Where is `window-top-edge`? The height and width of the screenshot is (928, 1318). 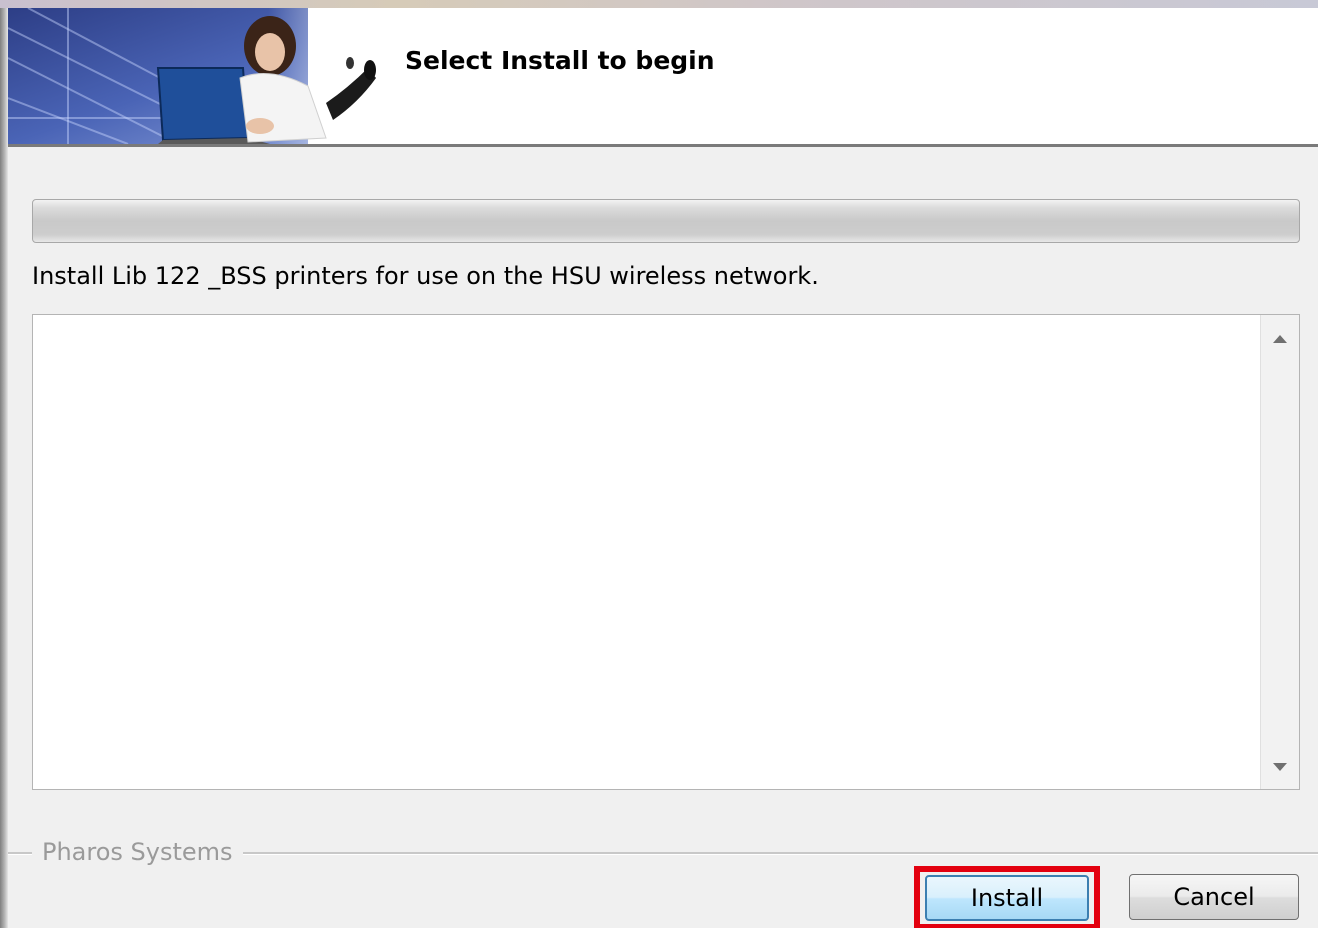
window-top-edge is located at coordinates (659, 4).